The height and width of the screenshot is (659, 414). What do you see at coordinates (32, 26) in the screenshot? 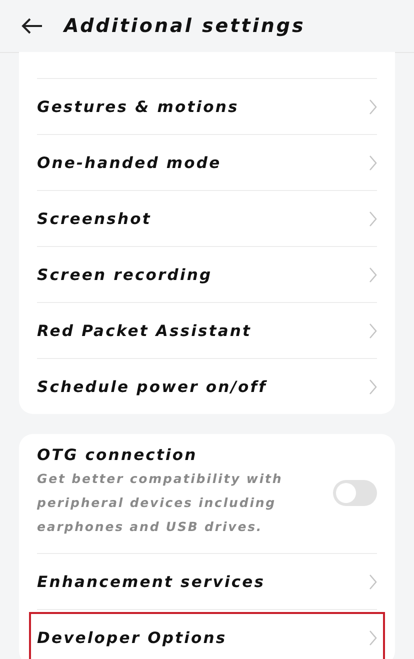
I see `back-arrow-icon` at bounding box center [32, 26].